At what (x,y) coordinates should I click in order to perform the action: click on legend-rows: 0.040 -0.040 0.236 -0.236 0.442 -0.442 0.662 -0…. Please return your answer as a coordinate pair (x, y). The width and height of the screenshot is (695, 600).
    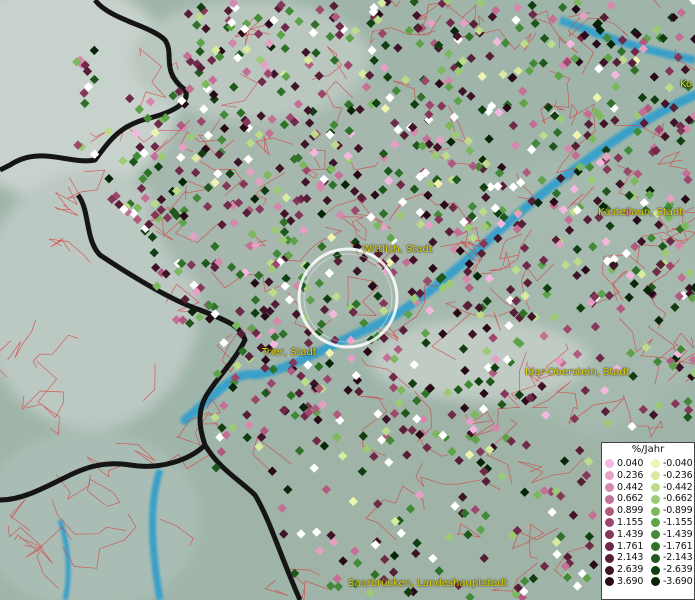
    Looking at the image, I should click on (648, 523).